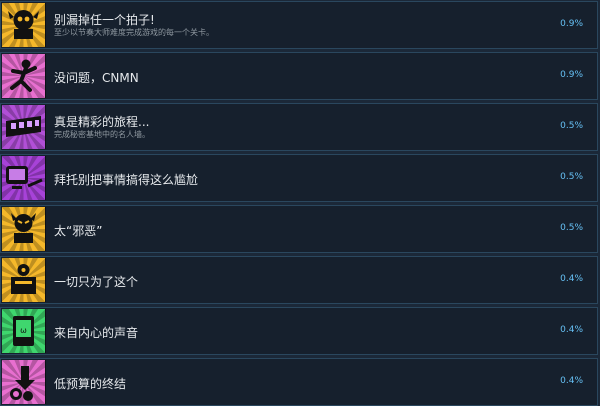  What do you see at coordinates (90, 384) in the screenshot?
I see `achievement-title: 低预算的终结` at bounding box center [90, 384].